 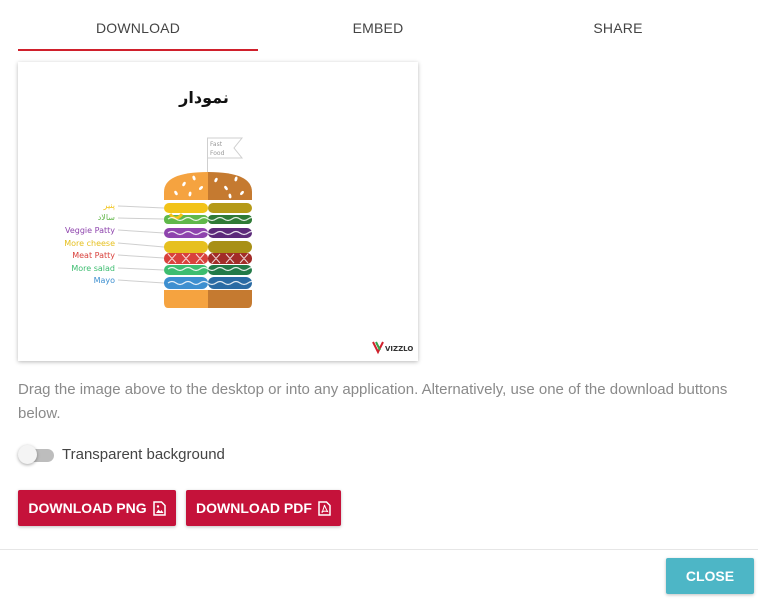 What do you see at coordinates (217, 153) in the screenshot?
I see `flag-text-food: Food` at bounding box center [217, 153].